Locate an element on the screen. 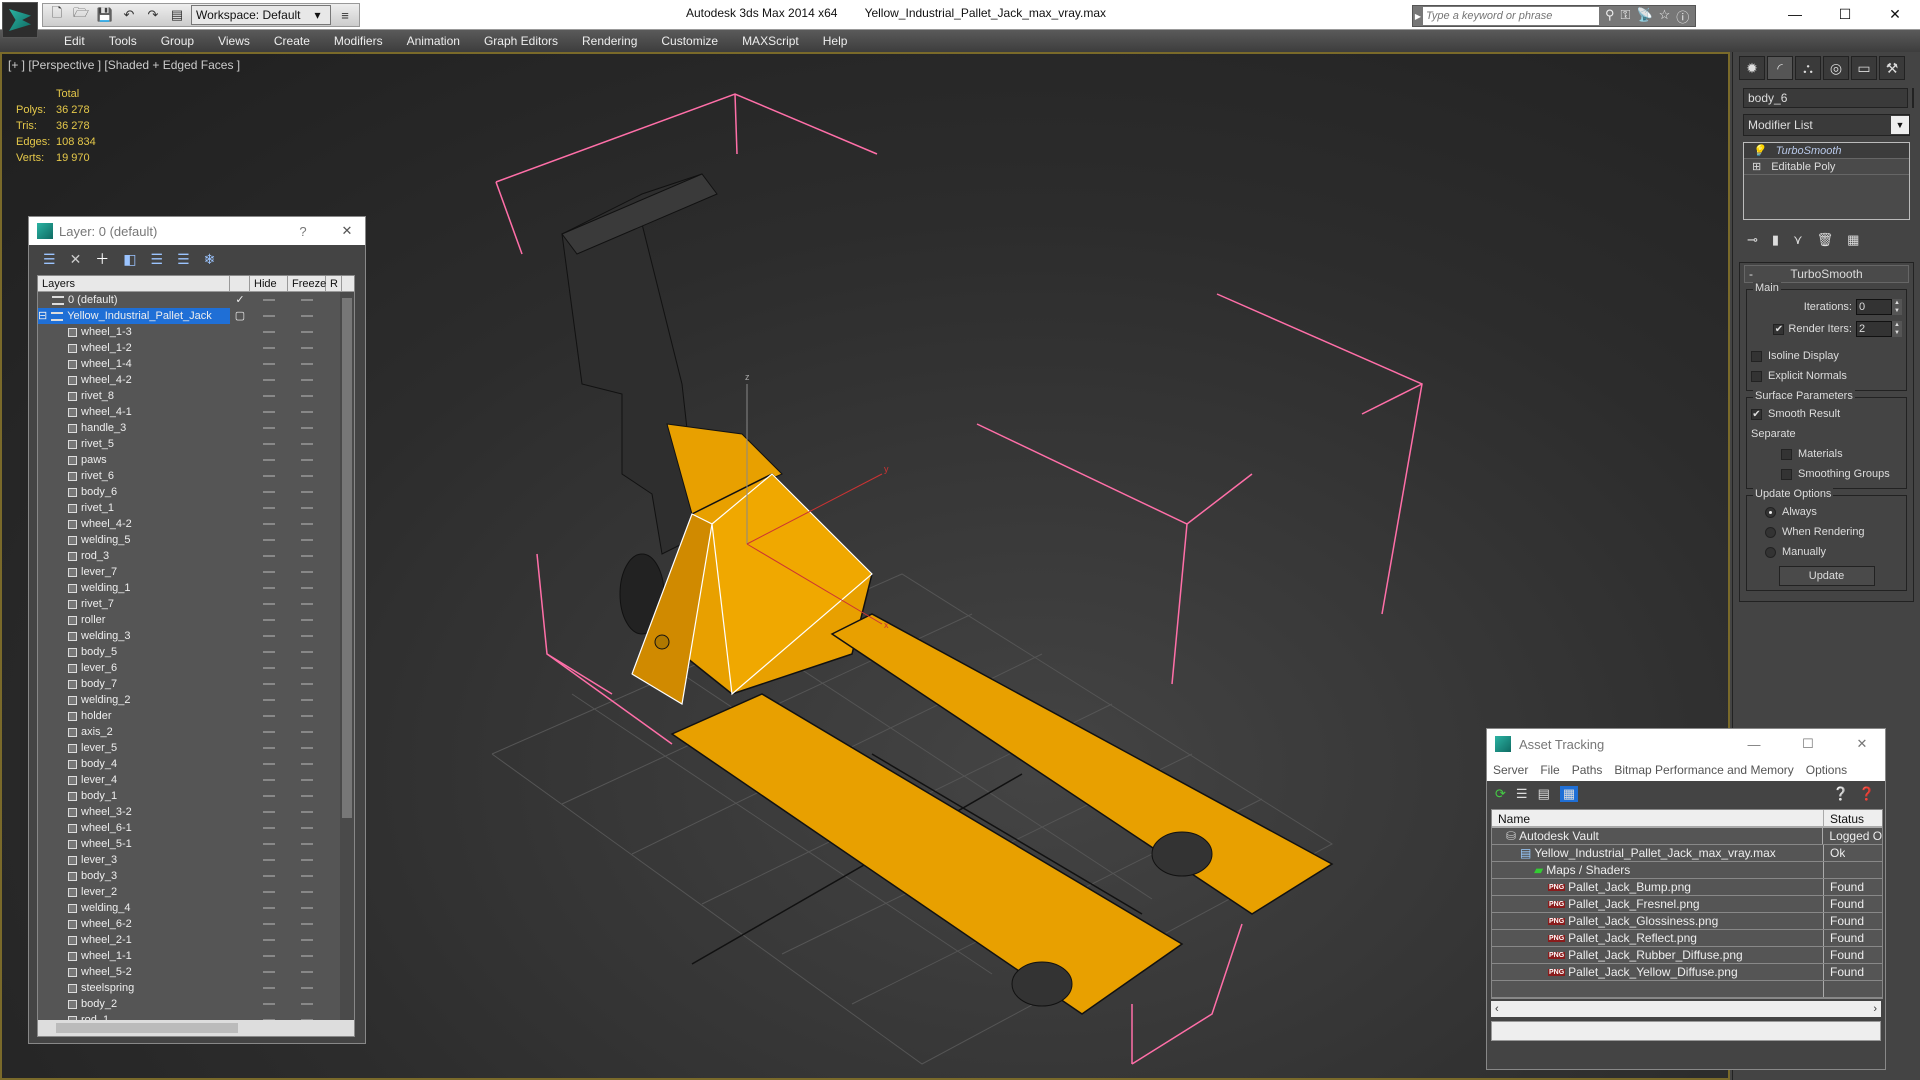 The height and width of the screenshot is (1080, 1920). object-name-input is located at coordinates (1825, 98).